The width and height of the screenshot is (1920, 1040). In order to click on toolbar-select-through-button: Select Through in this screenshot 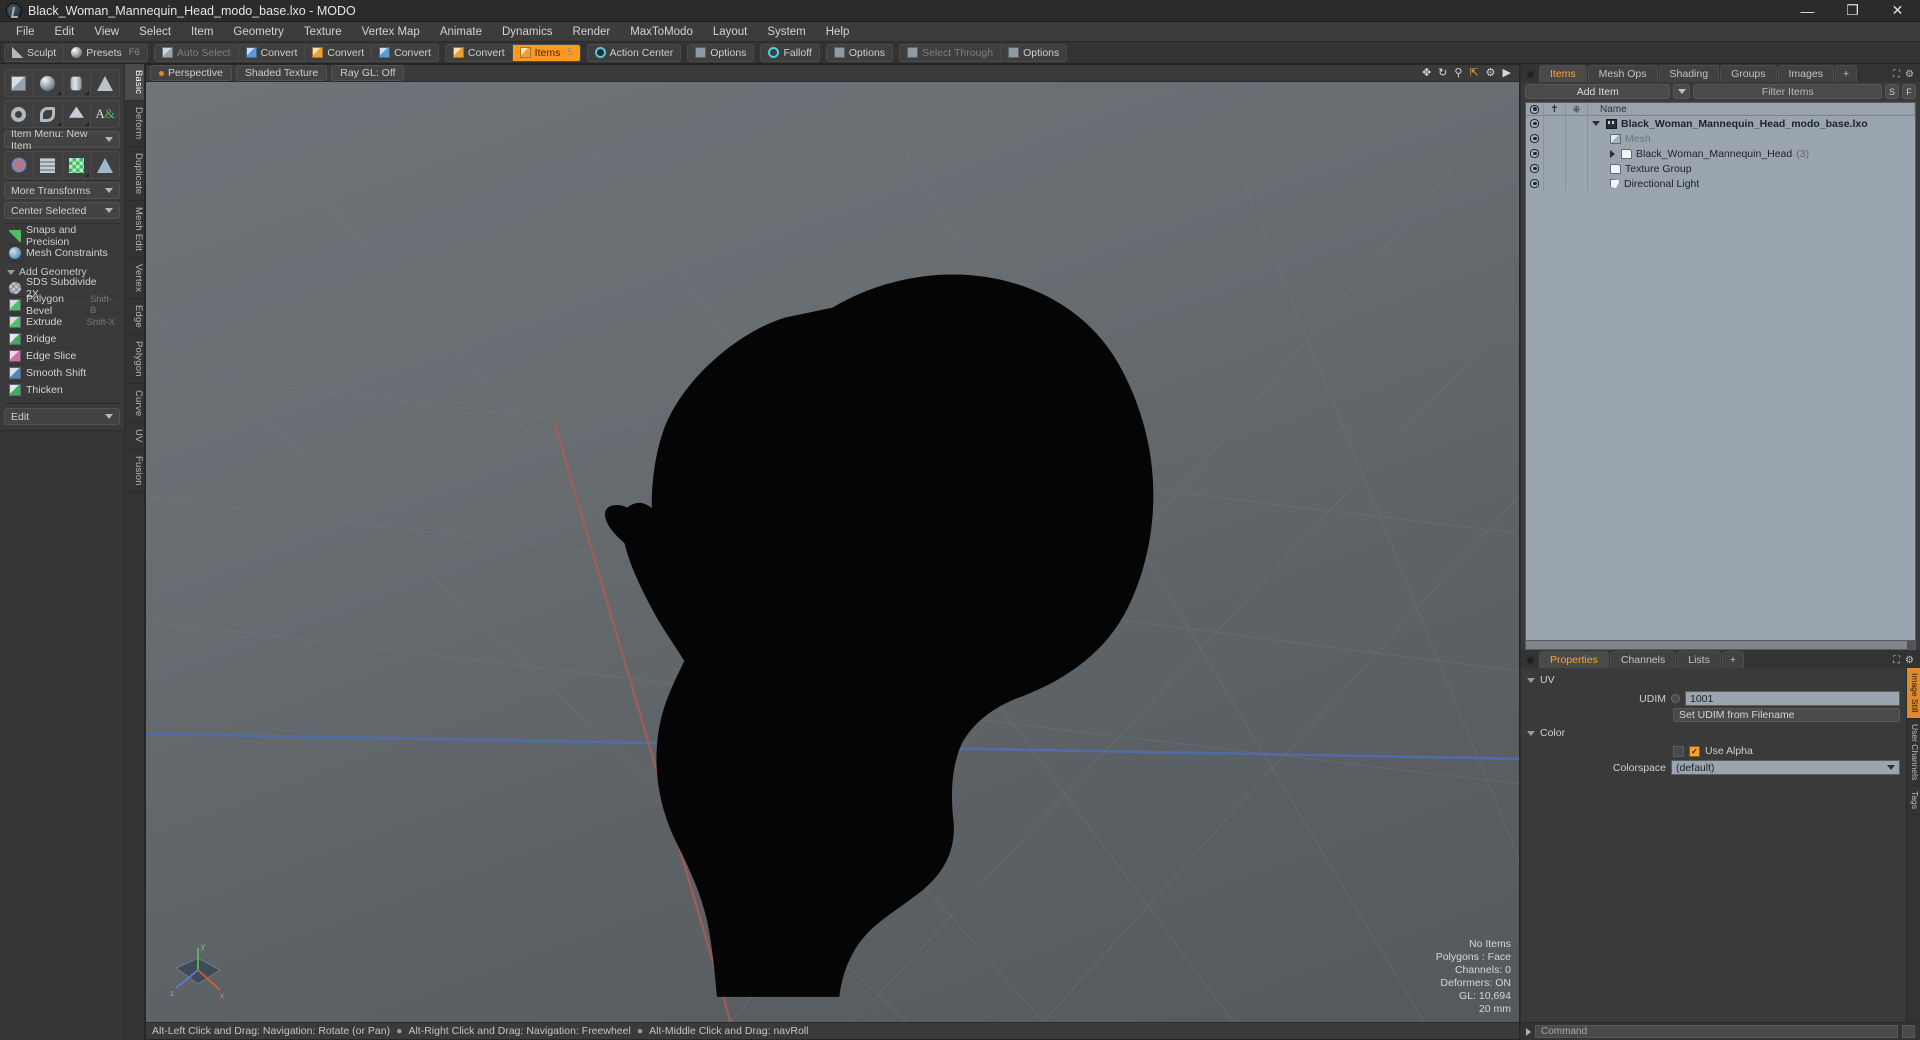, I will do `click(951, 52)`.